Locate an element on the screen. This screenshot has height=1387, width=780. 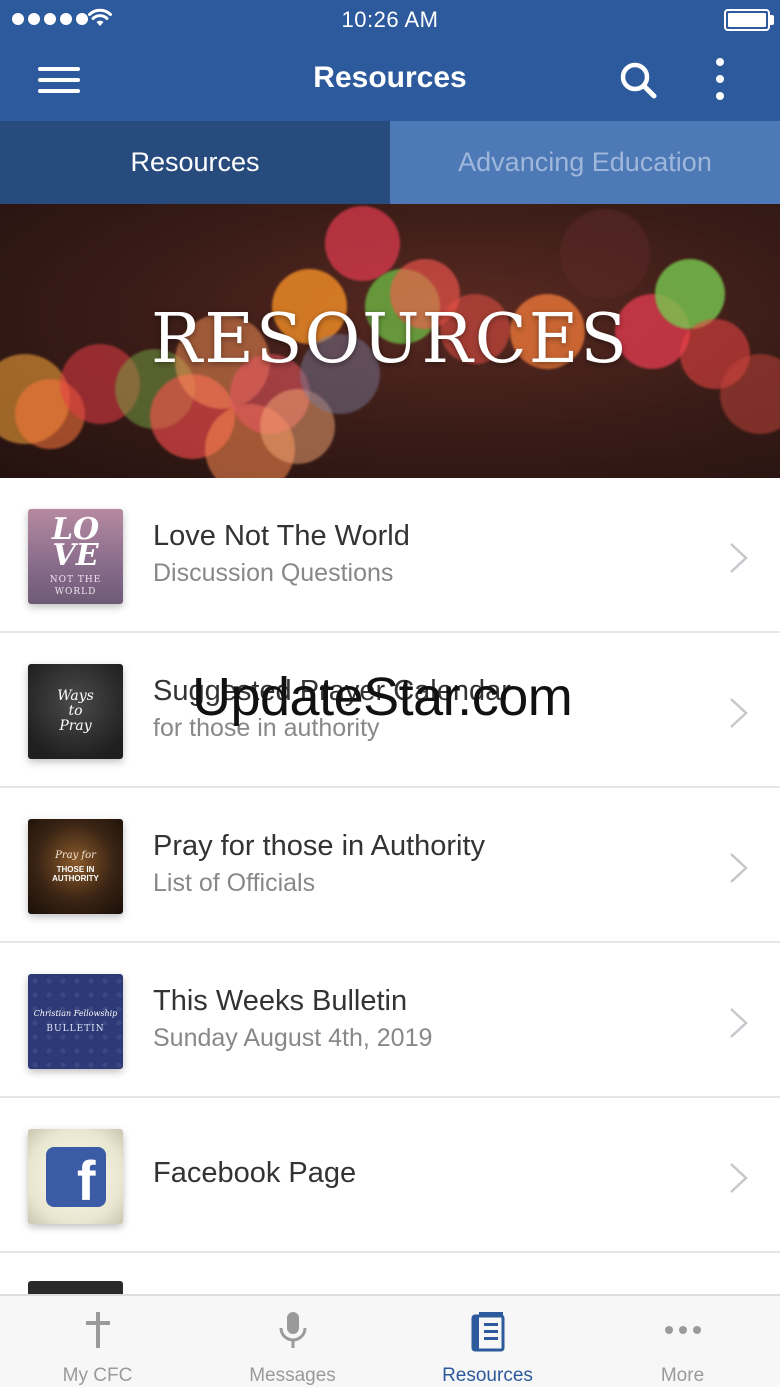
thumb-text: THOSE IN is located at coordinates (75, 869).